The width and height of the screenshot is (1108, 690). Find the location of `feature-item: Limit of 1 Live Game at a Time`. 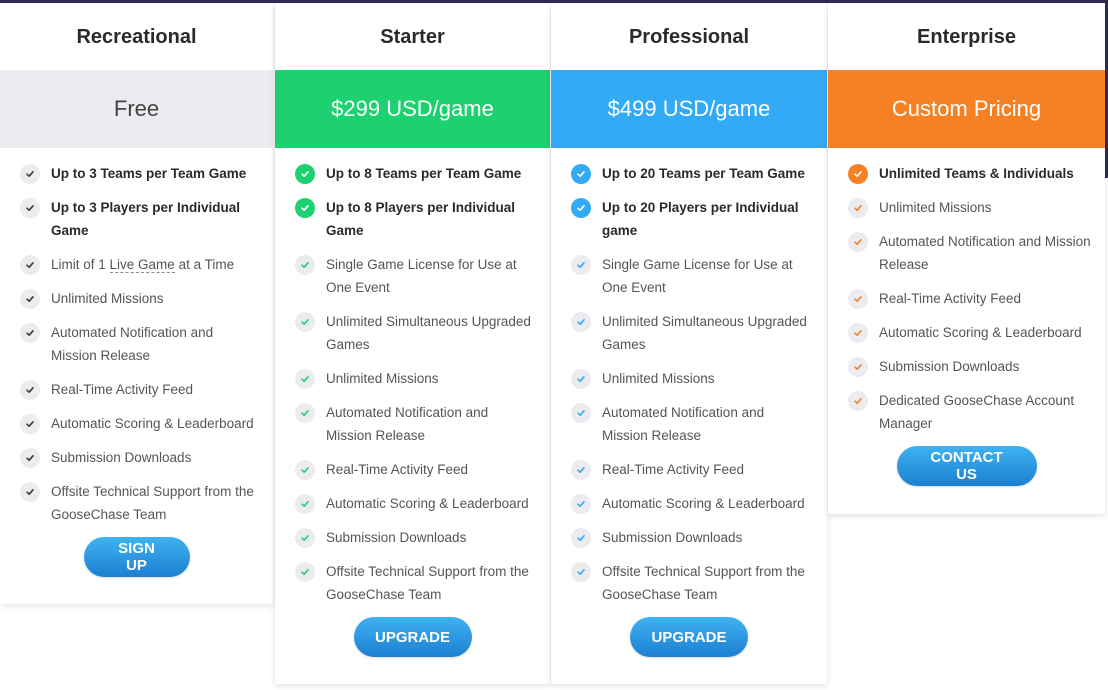

feature-item: Limit of 1 Live Game at a Time is located at coordinates (139, 264).